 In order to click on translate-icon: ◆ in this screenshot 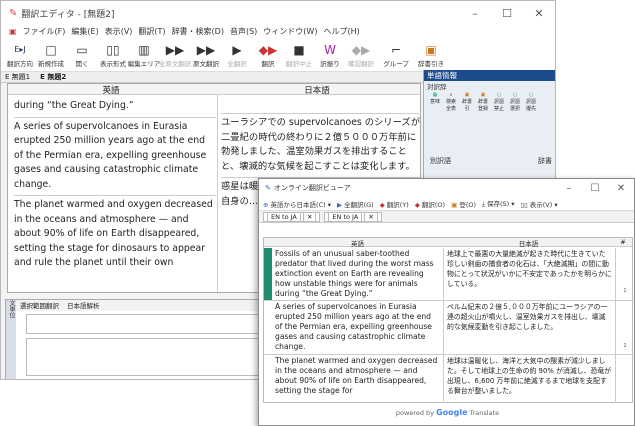, I will do `click(382, 204)`.